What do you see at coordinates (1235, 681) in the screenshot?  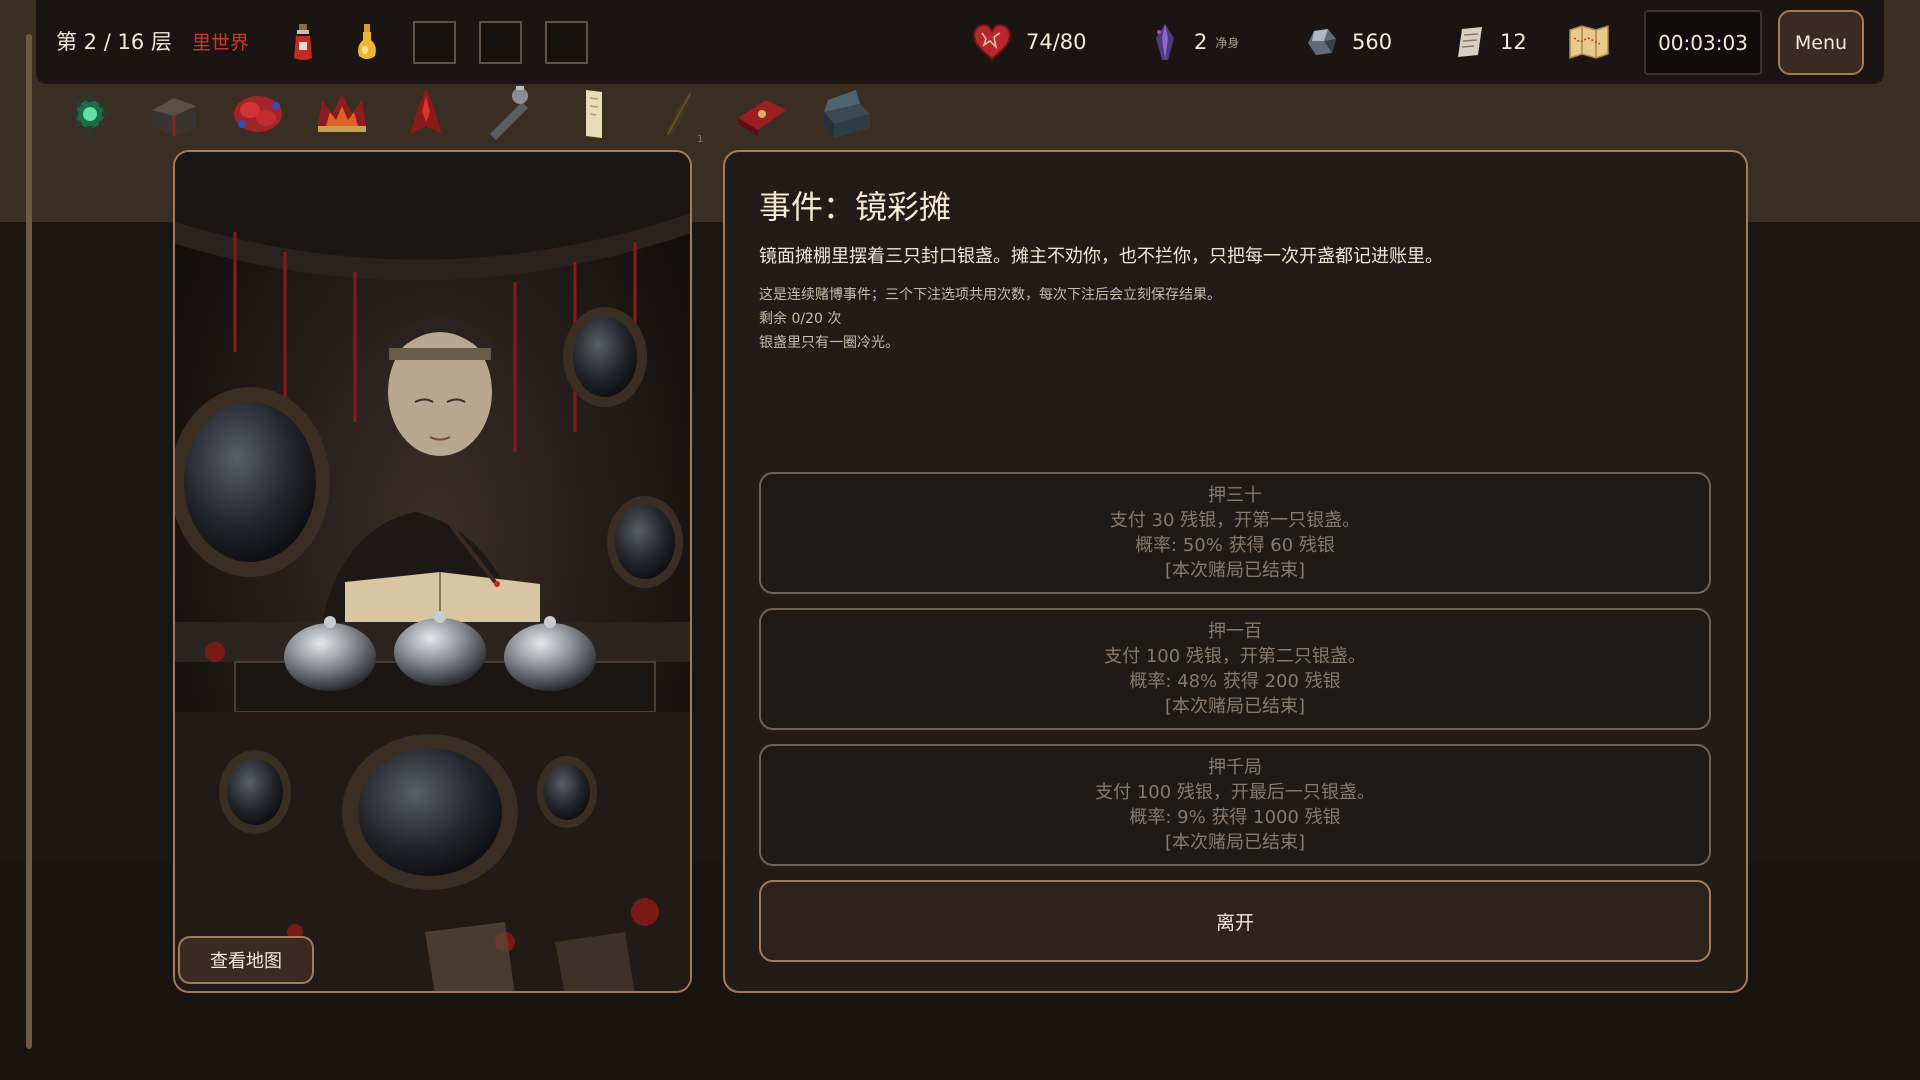 I see `choice-odds: 概率: 48% 获得 200 残银` at bounding box center [1235, 681].